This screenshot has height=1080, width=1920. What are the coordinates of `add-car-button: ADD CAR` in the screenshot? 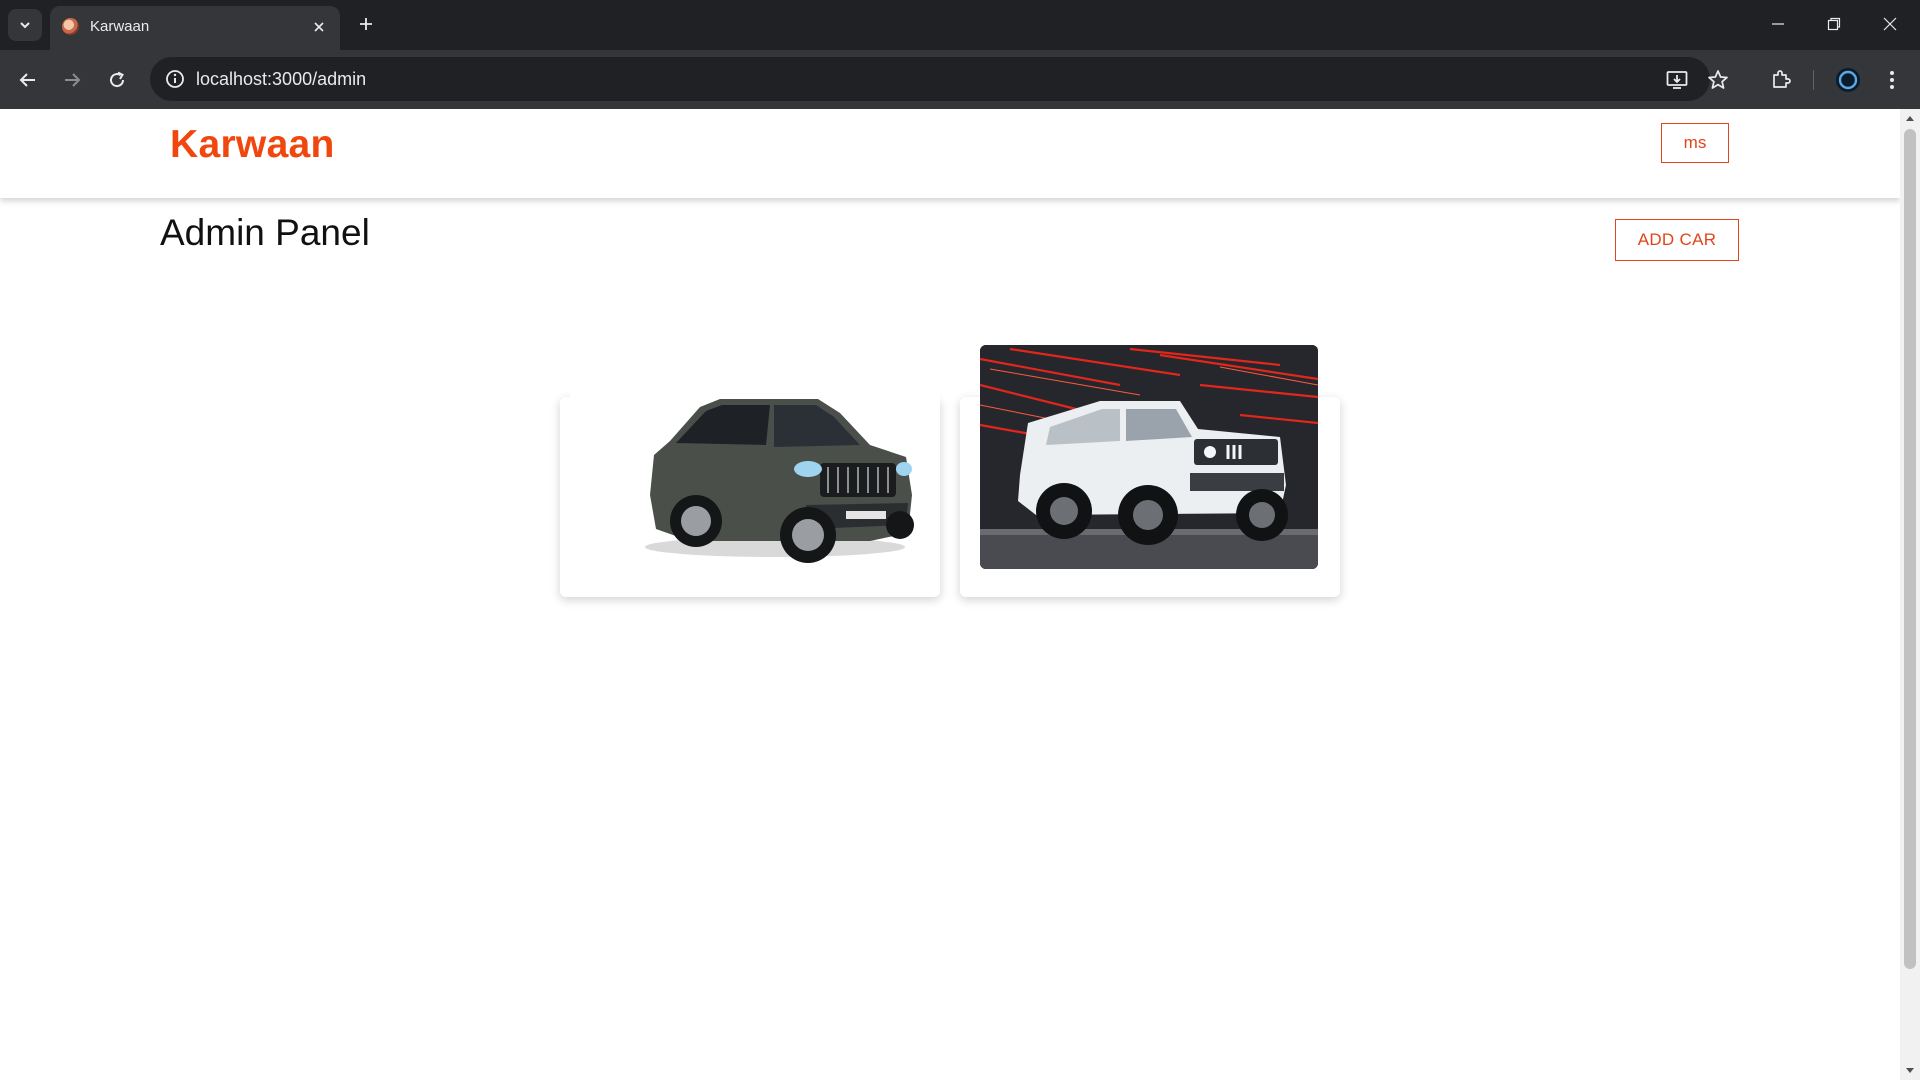 It's located at (1677, 240).